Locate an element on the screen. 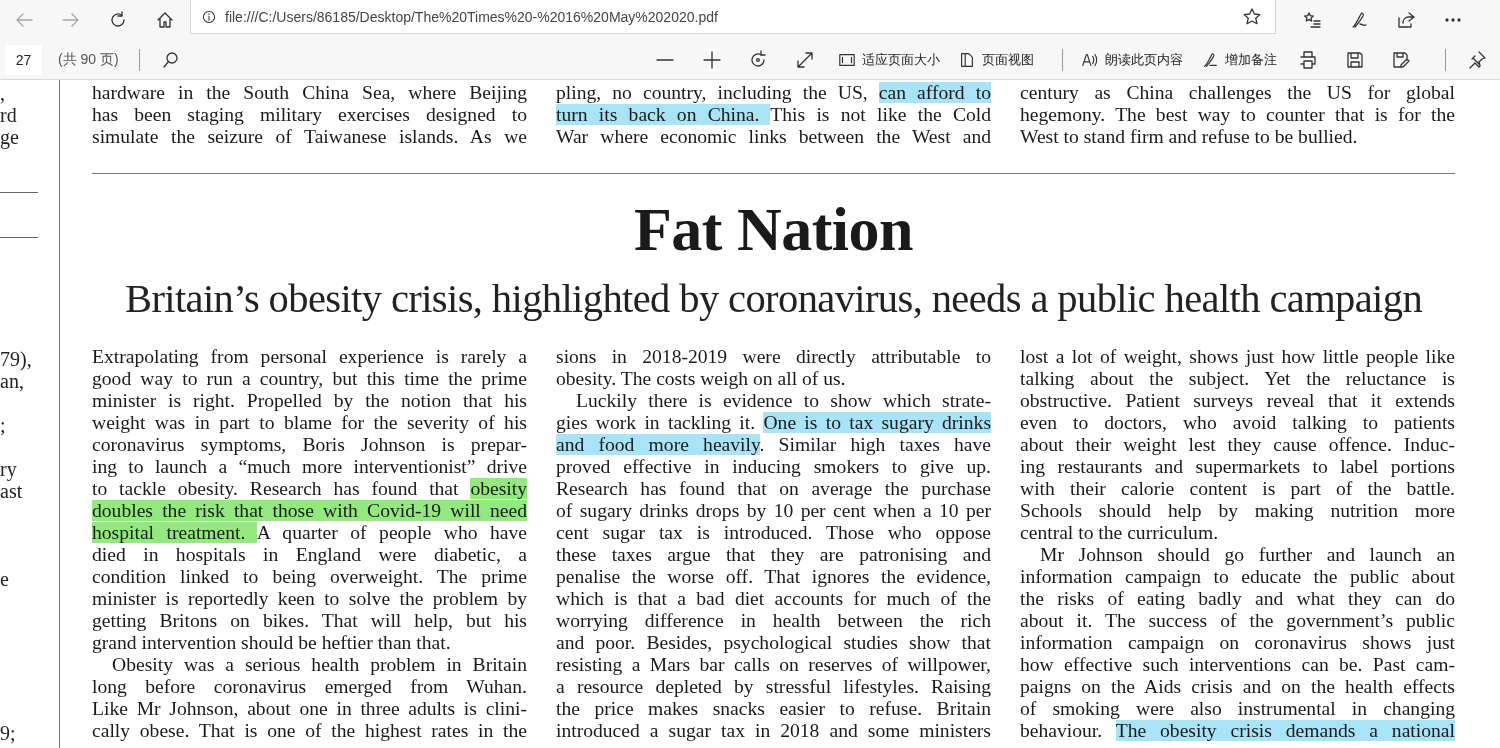  printer-icon is located at coordinates (1308, 59).